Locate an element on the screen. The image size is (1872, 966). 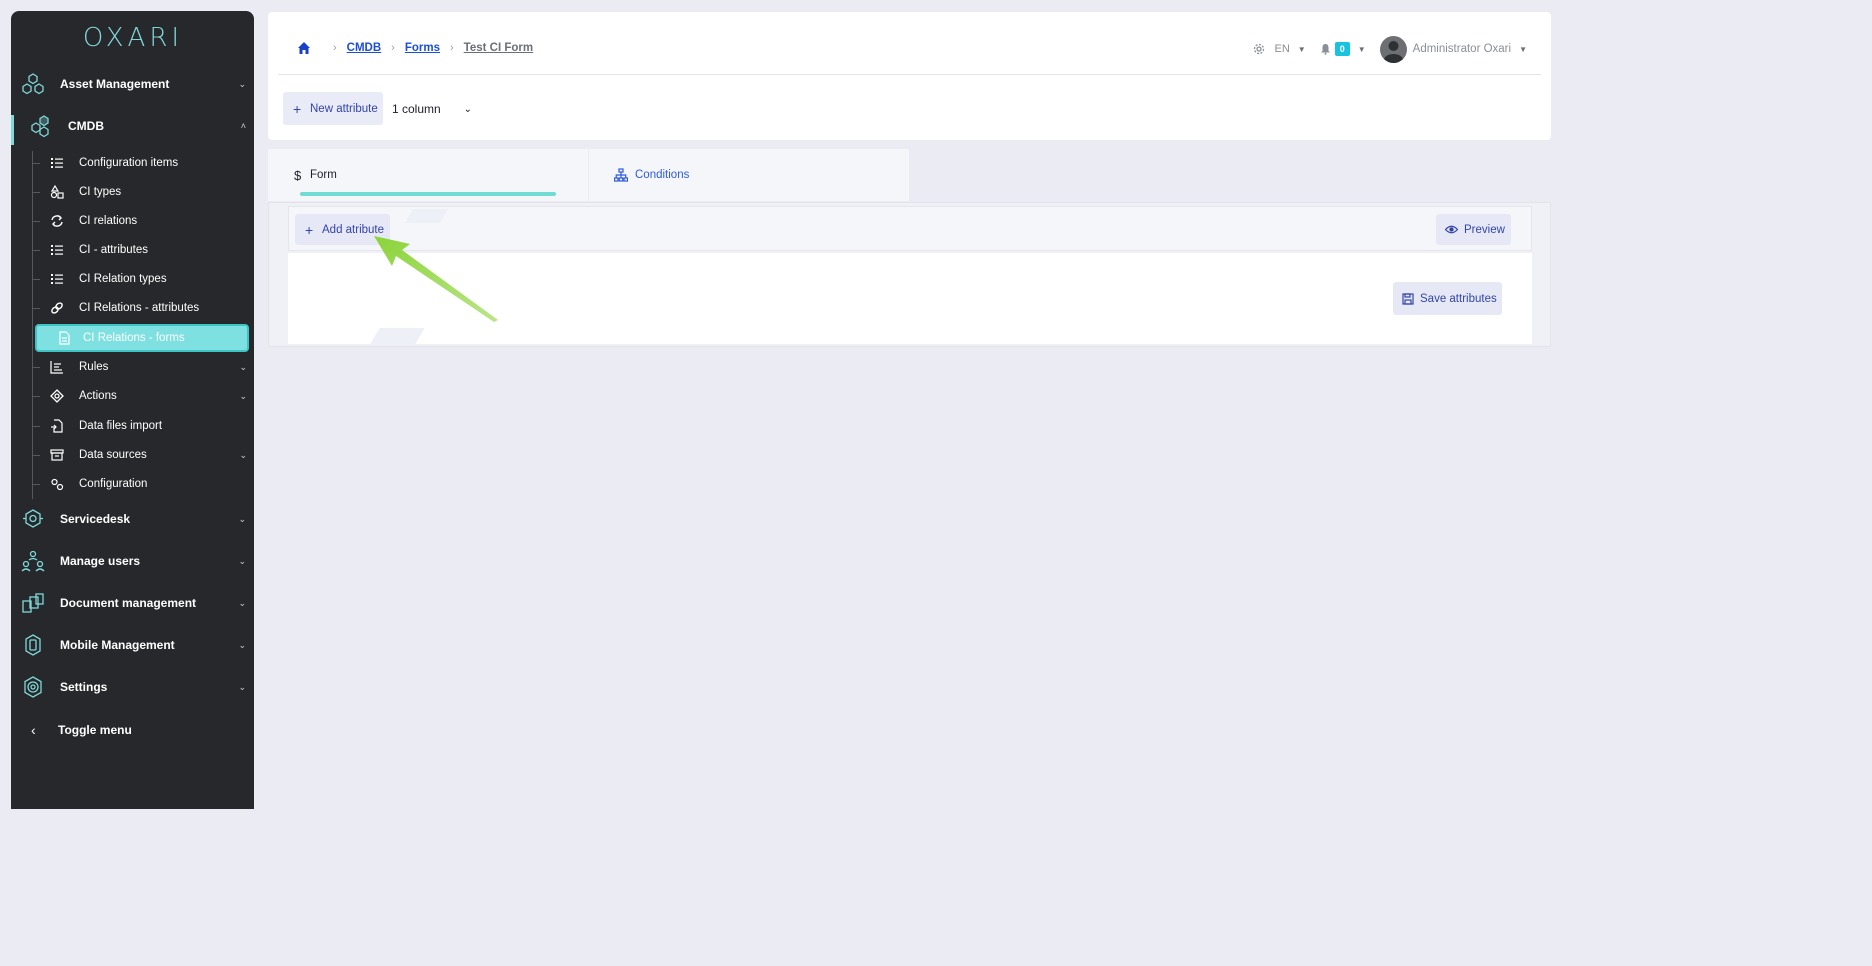
toggle-menu-button: ‹ Toggle menu is located at coordinates (132, 730).